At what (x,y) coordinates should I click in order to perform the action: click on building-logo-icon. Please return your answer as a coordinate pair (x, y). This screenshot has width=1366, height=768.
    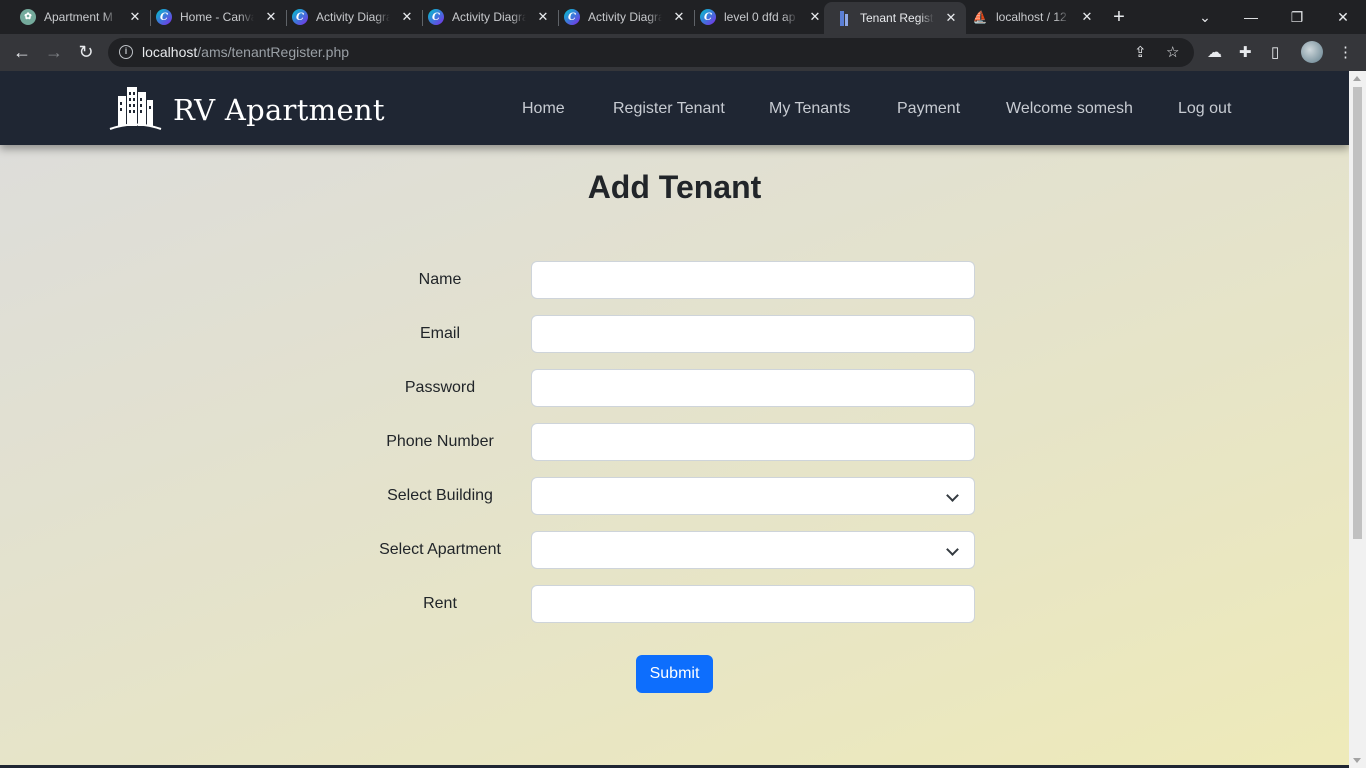
    Looking at the image, I should click on (135, 110).